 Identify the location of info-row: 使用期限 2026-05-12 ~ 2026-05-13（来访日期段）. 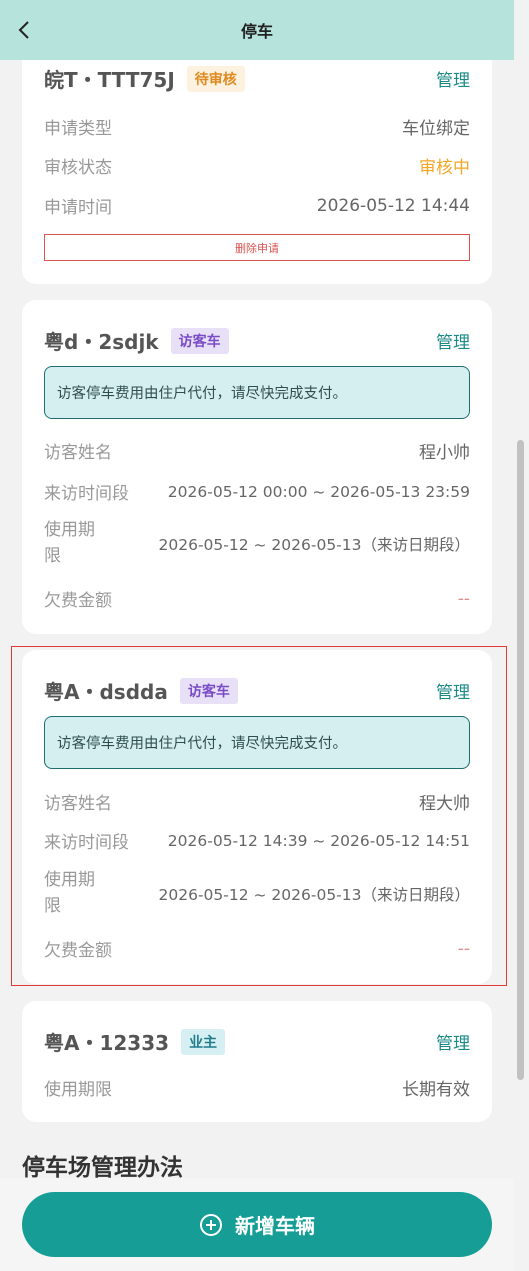
(257, 543).